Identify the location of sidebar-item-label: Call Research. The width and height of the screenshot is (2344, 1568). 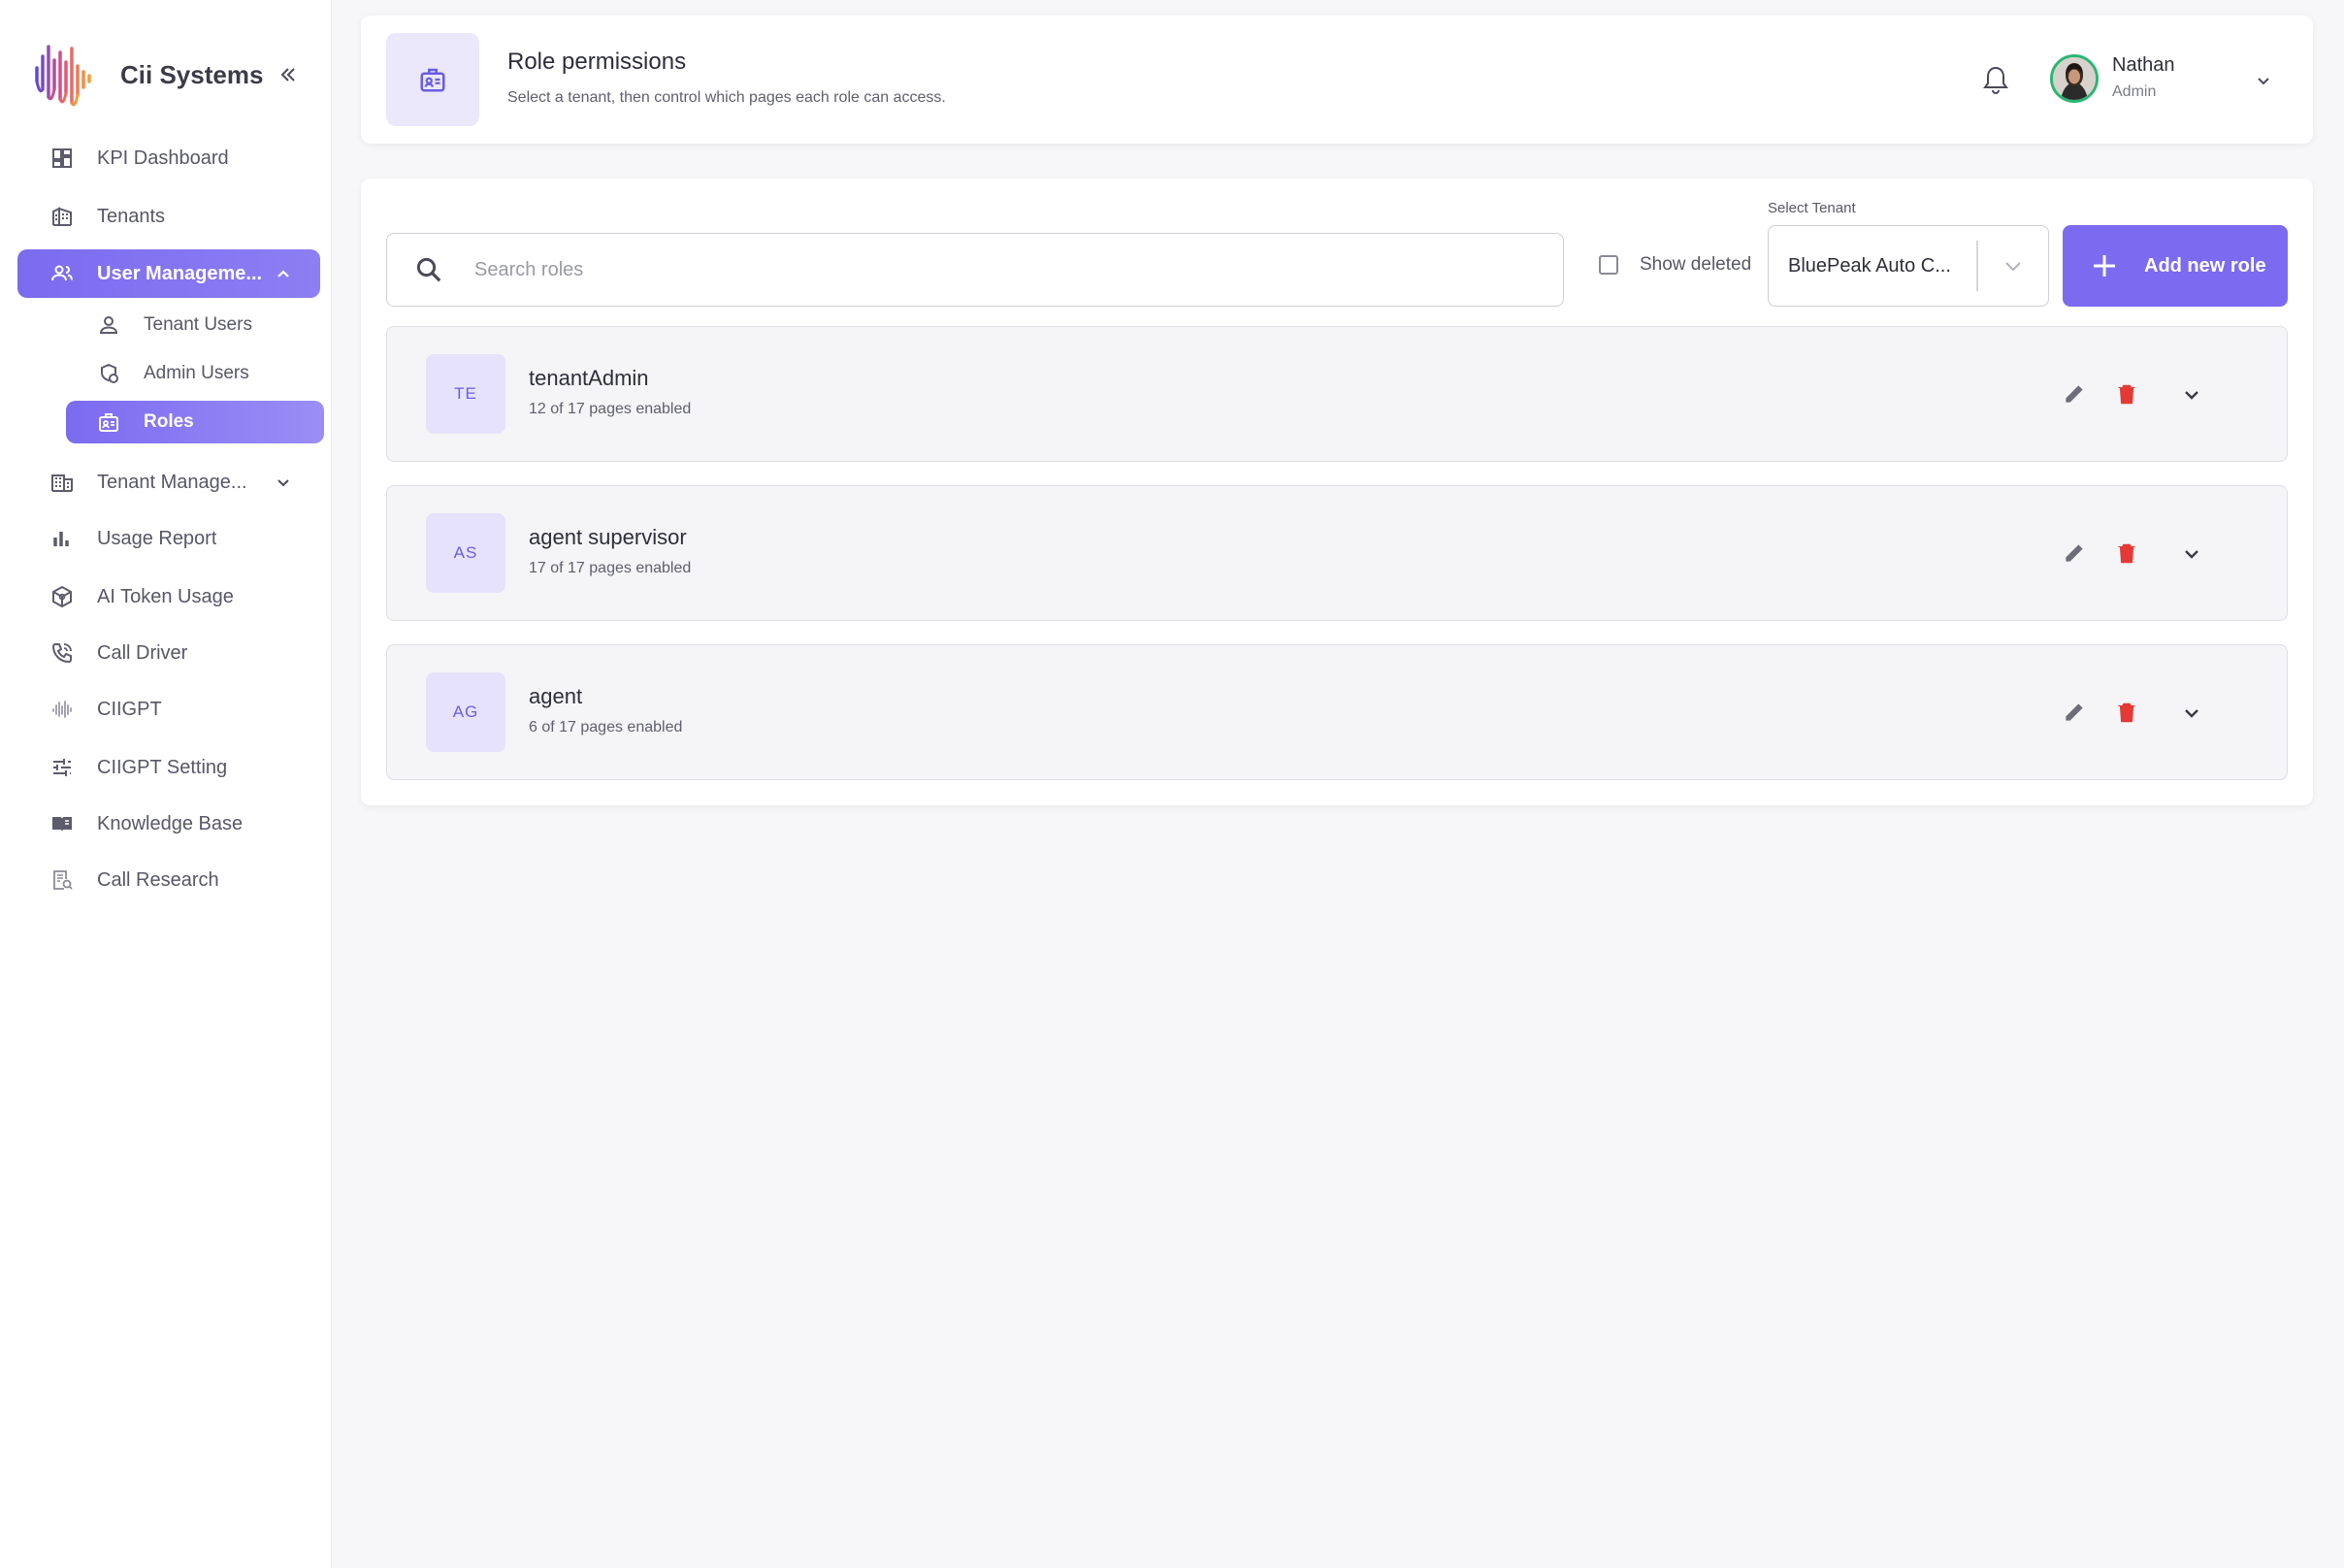
(158, 879).